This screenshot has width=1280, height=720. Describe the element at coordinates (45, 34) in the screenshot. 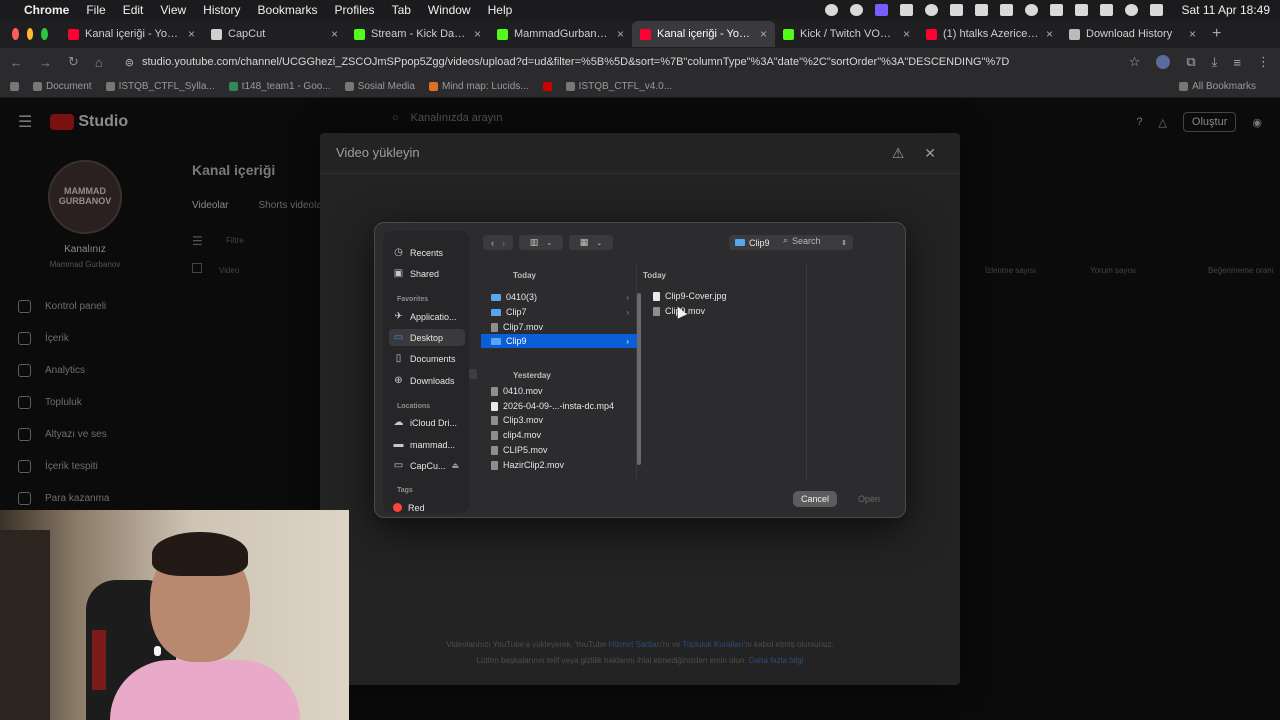

I see `zoom-window-button` at that location.